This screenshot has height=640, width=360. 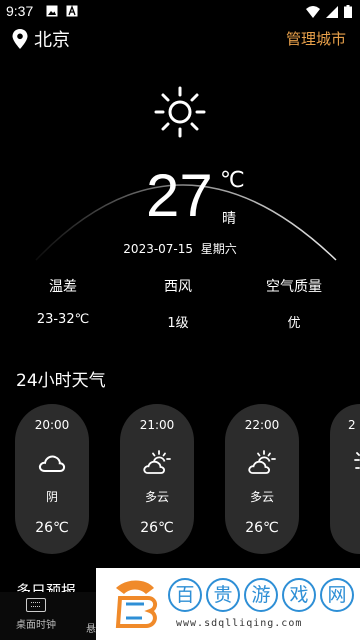 I want to click on hourly-card: 20:00 阴 26℃, so click(x=52, y=479).